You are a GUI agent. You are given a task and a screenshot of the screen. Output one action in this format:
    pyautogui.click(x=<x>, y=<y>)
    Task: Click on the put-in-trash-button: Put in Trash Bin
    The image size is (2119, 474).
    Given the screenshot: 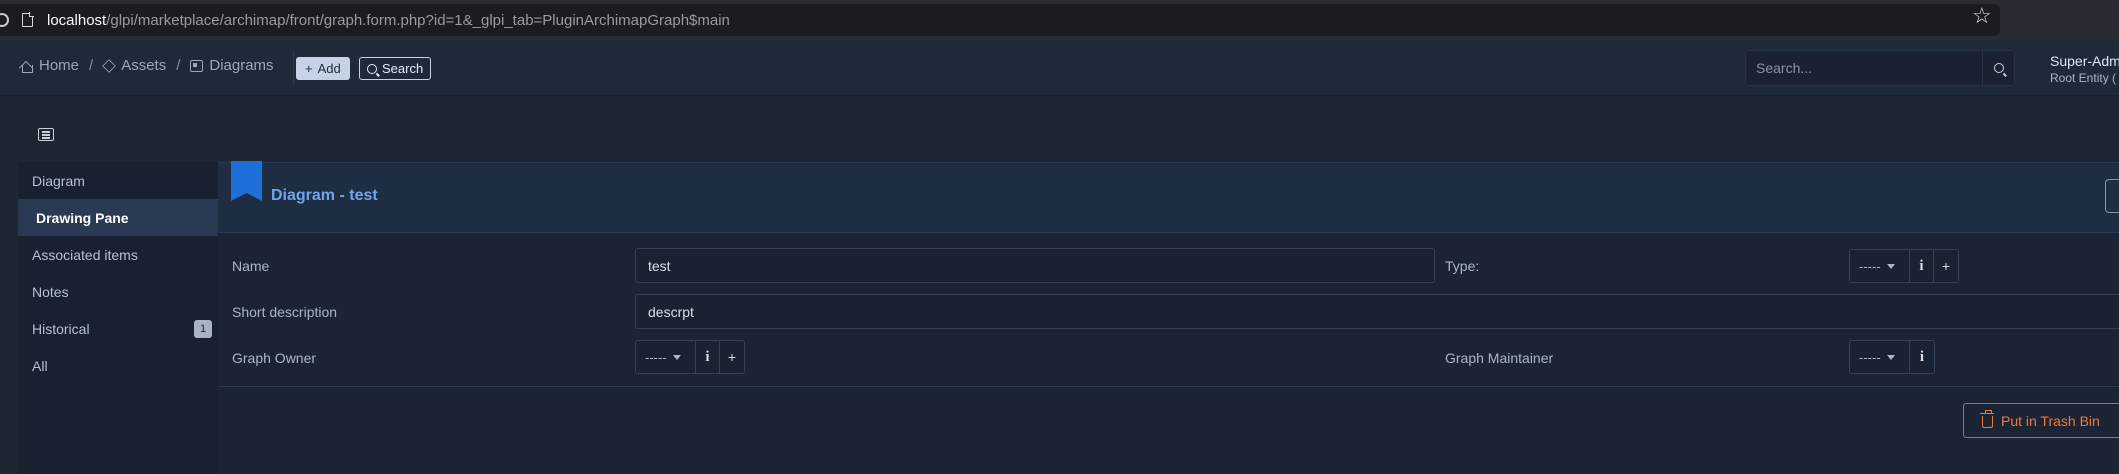 What is the action you would take?
    pyautogui.click(x=2041, y=420)
    